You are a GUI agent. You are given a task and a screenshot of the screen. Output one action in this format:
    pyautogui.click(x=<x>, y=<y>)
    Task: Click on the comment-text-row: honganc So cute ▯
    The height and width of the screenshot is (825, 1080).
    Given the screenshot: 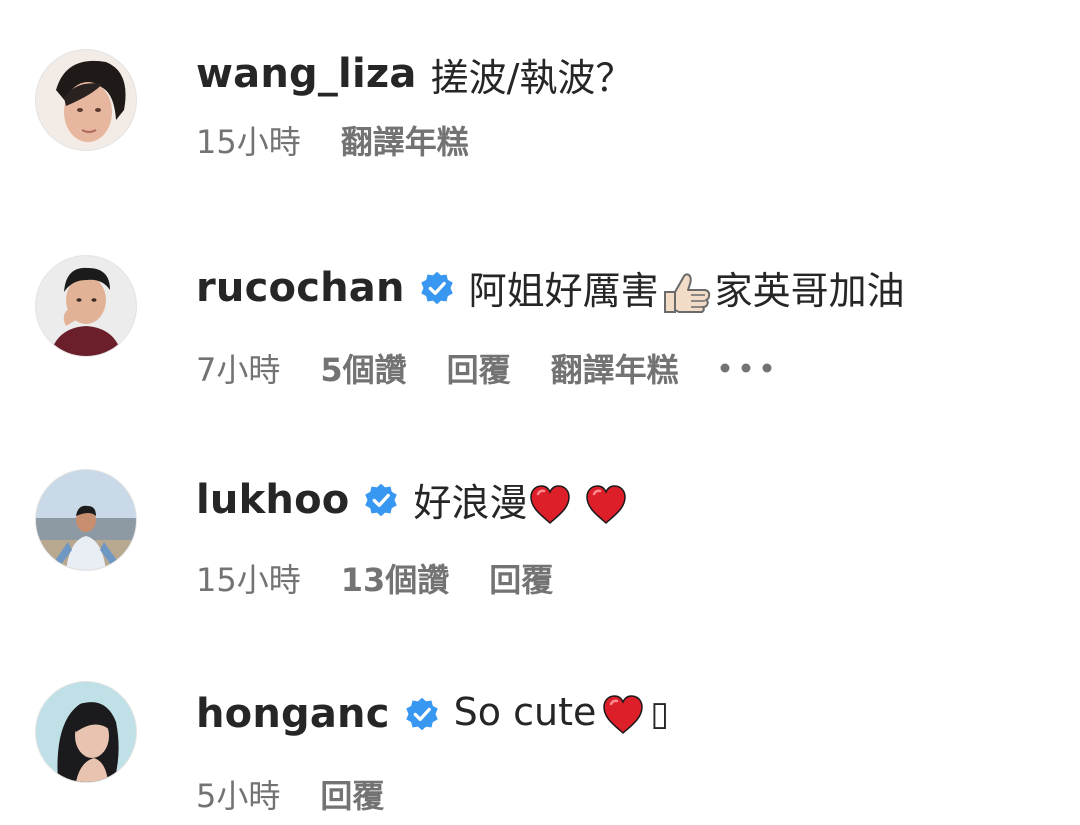 What is the action you would take?
    pyautogui.click(x=432, y=714)
    